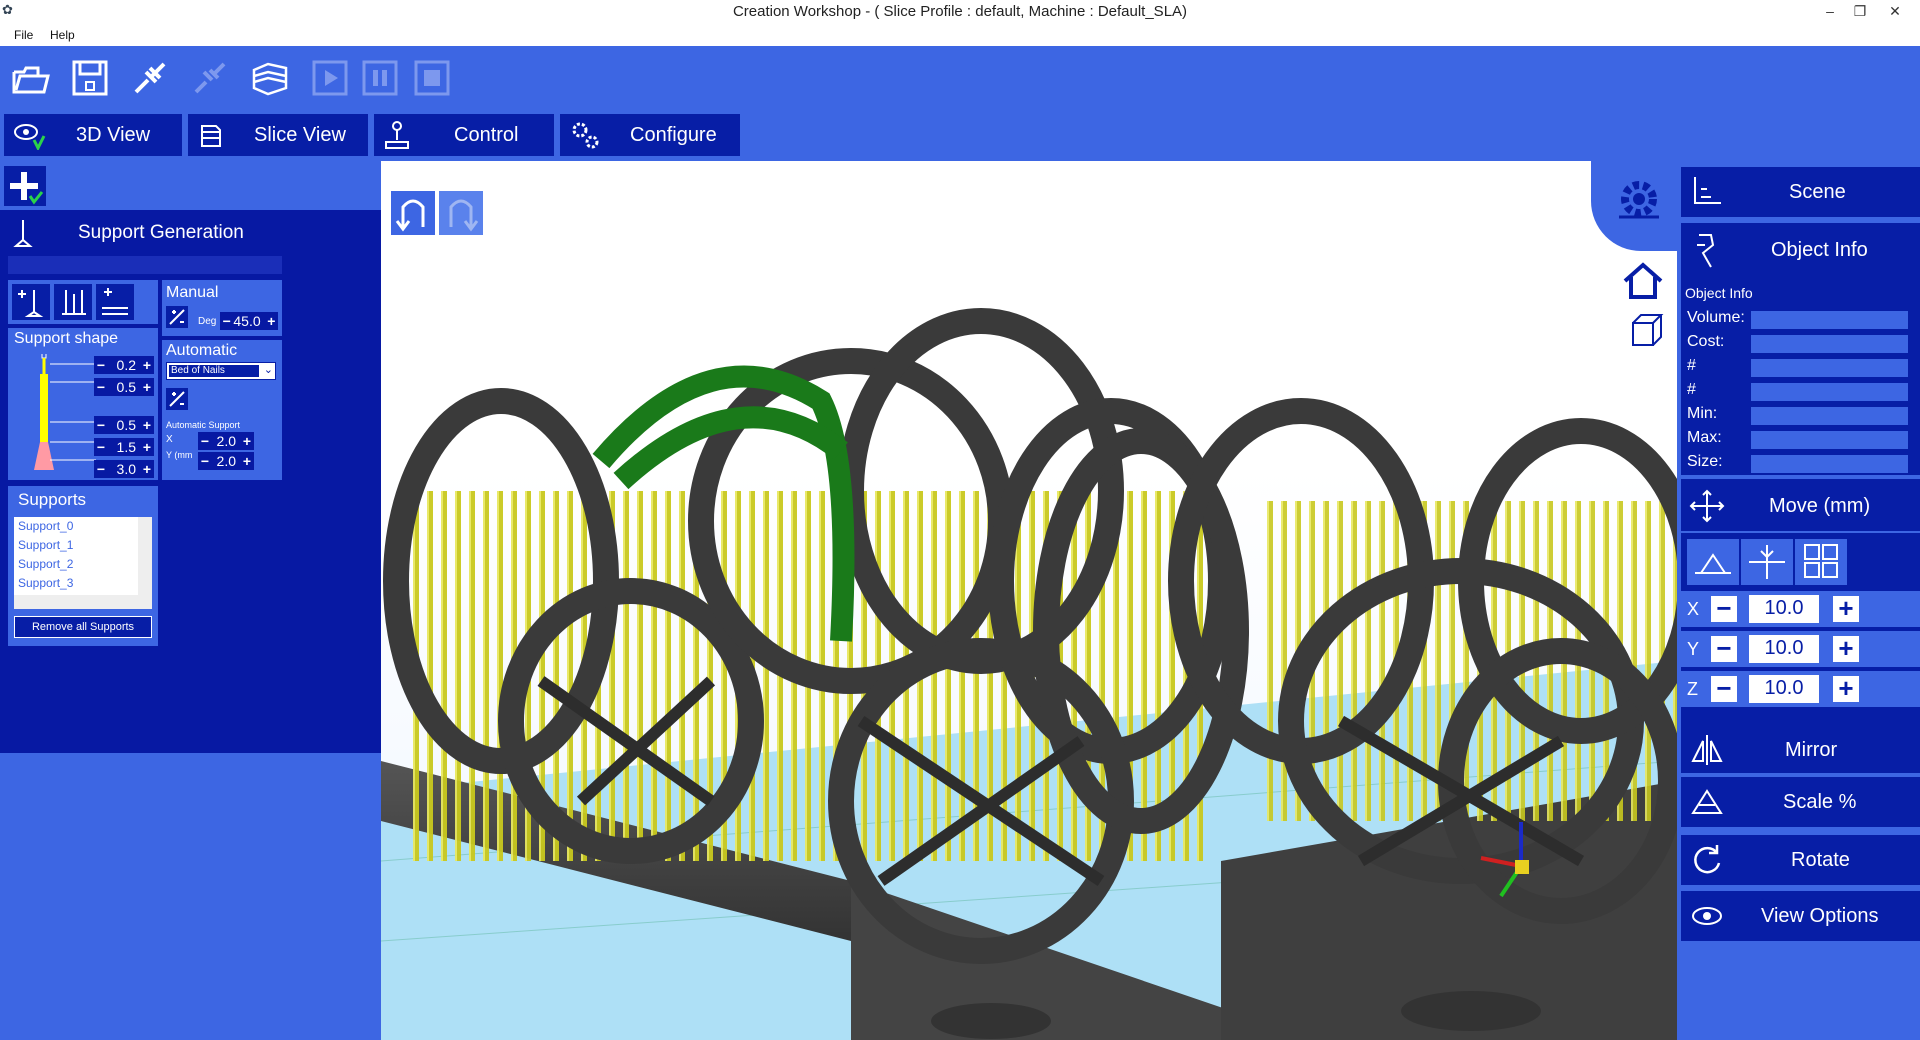 Image resolution: width=1920 pixels, height=1040 pixels. What do you see at coordinates (1645, 331) in the screenshot?
I see `ortho-view-button` at bounding box center [1645, 331].